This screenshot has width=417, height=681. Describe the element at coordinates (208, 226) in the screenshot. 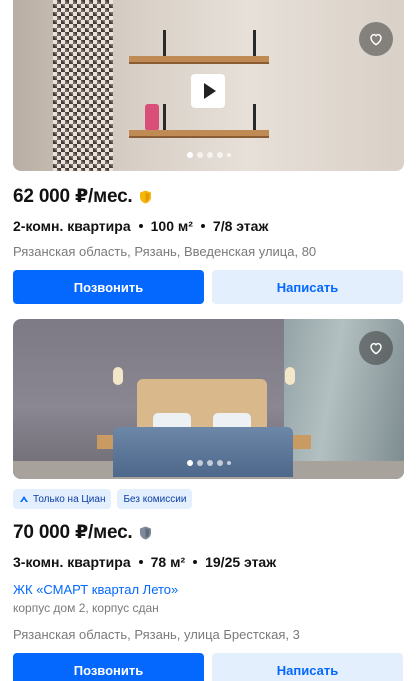

I see `listing-specs: 2-комн. квартира 100 м² 7/8 этаж` at that location.